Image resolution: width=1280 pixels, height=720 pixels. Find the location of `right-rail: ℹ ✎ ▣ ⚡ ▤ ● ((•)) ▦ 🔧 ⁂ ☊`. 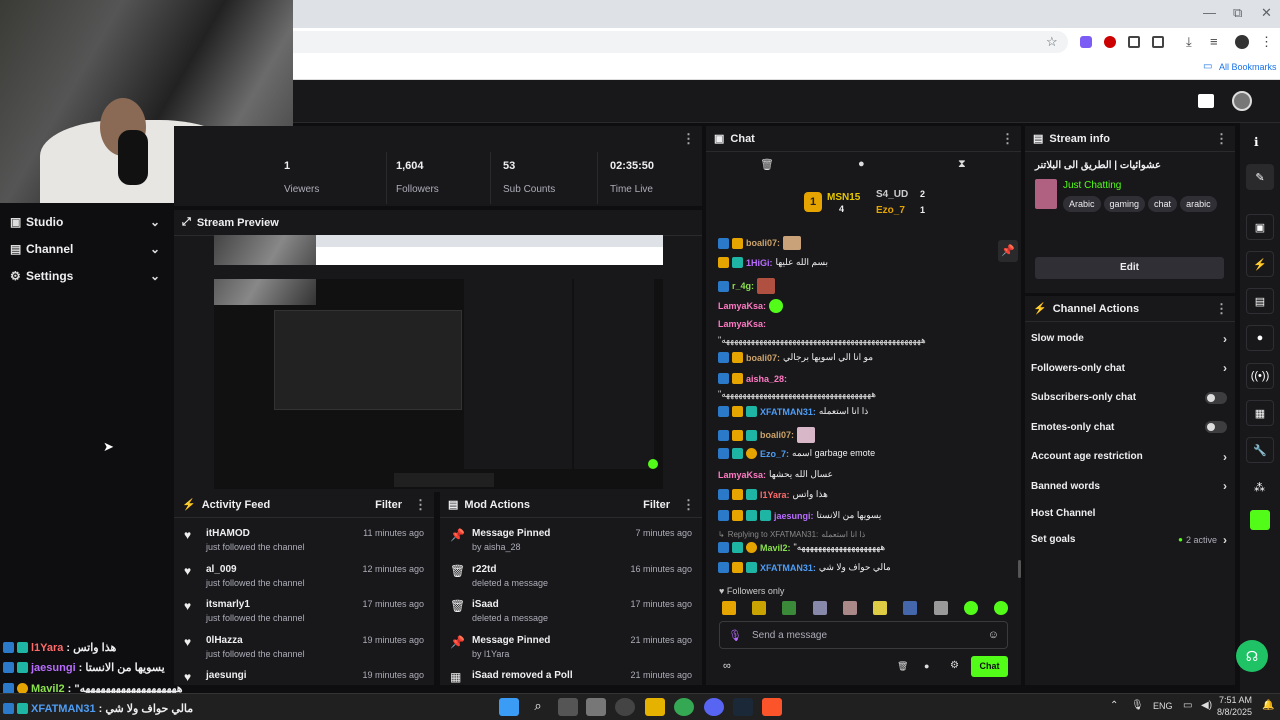

right-rail: ℹ ✎ ▣ ⚡ ▤ ● ((•)) ▦ 🔧 ⁂ ☊ is located at coordinates (1258, 408).